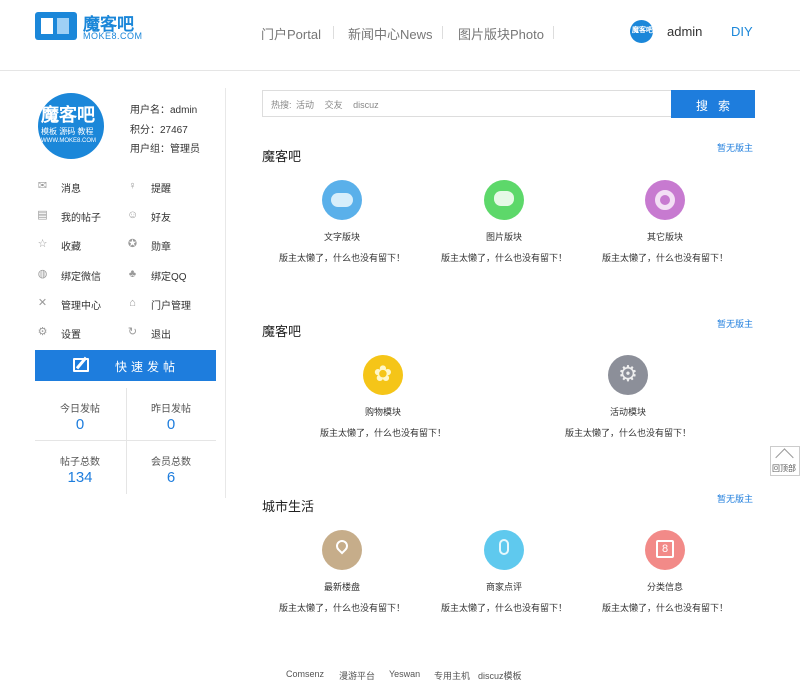 The image size is (800, 682). I want to click on forum-name: 商家点评, so click(504, 586).